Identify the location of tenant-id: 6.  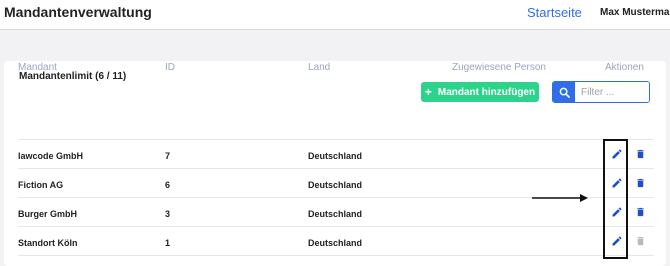
(168, 185).